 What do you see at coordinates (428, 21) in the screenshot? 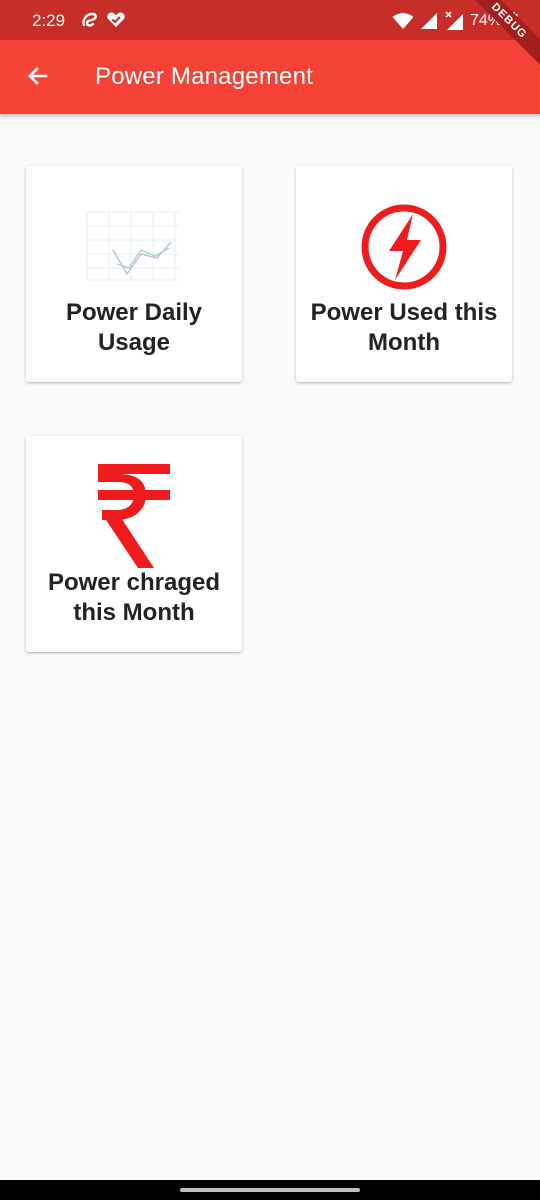
I see `signal-icon` at bounding box center [428, 21].